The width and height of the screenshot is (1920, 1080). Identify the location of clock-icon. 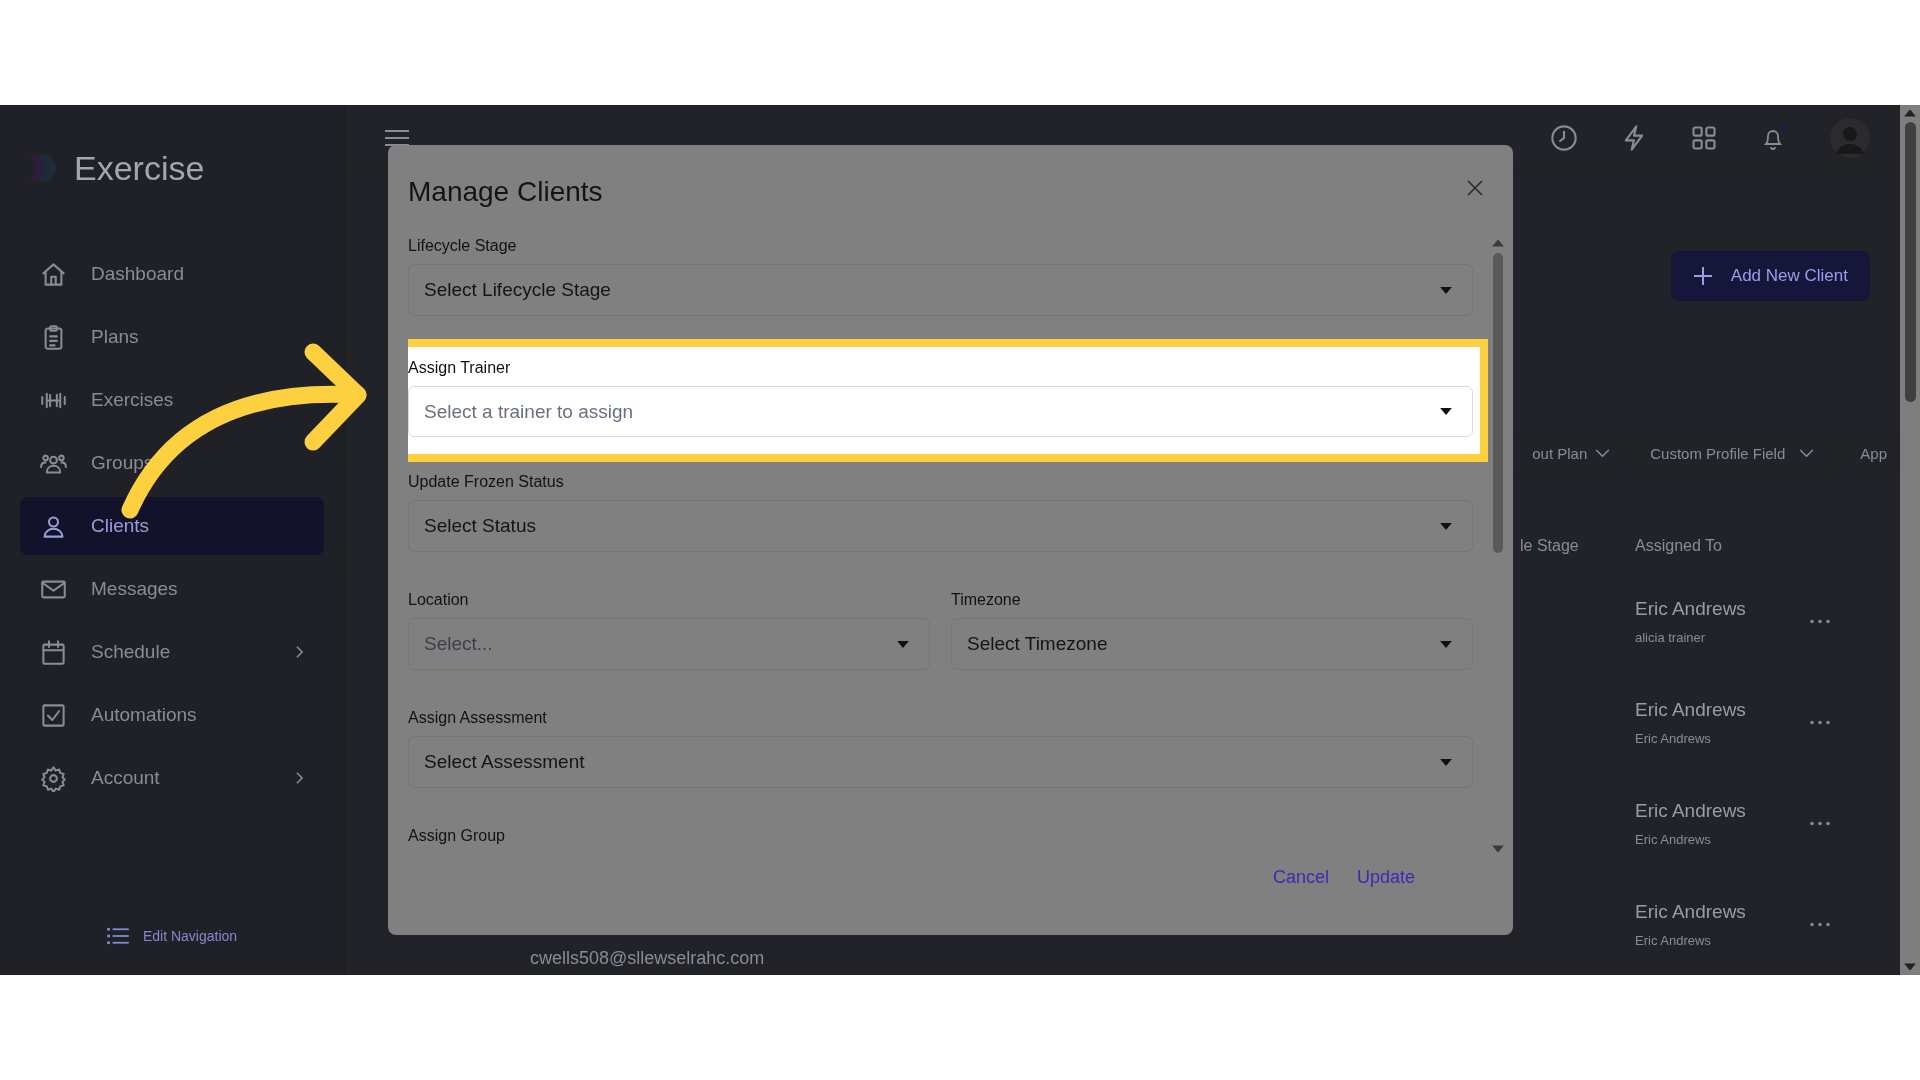
(1564, 138).